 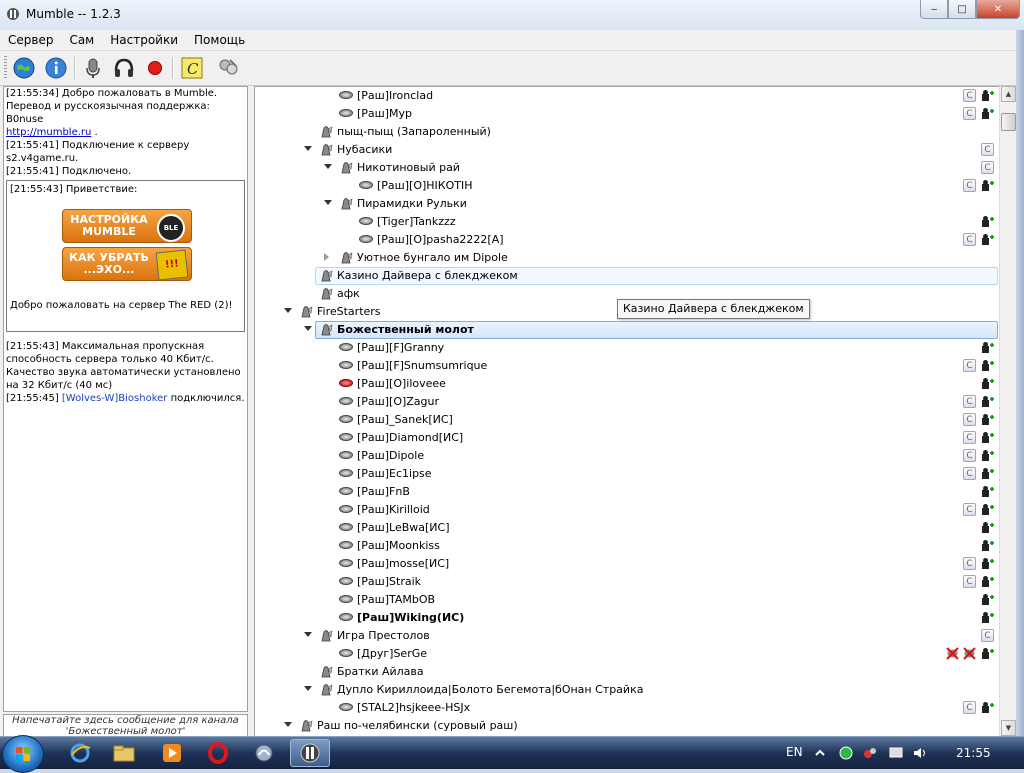 I want to click on menu-settings: Настройки, so click(x=144, y=40).